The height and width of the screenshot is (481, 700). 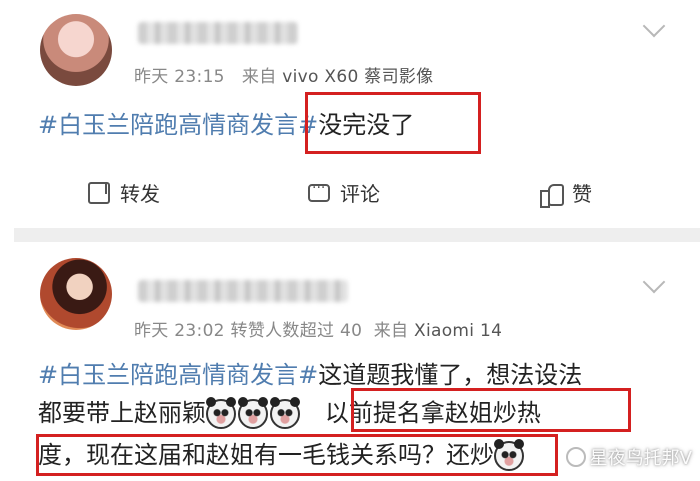 I want to click on like-label: 赞, so click(x=582, y=194).